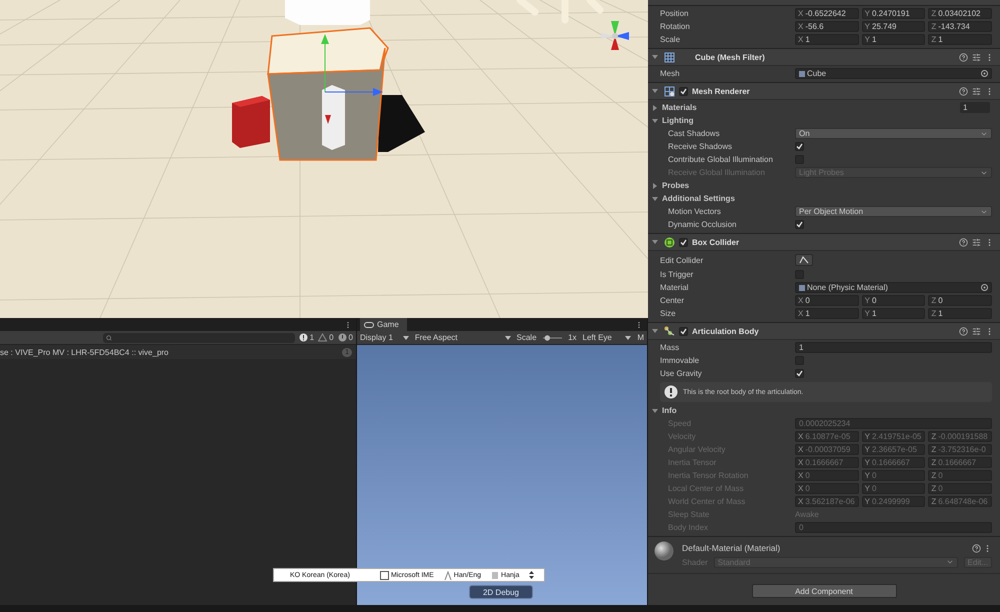 This screenshot has width=1000, height=612. I want to click on toolbar-menu: M, so click(640, 337).